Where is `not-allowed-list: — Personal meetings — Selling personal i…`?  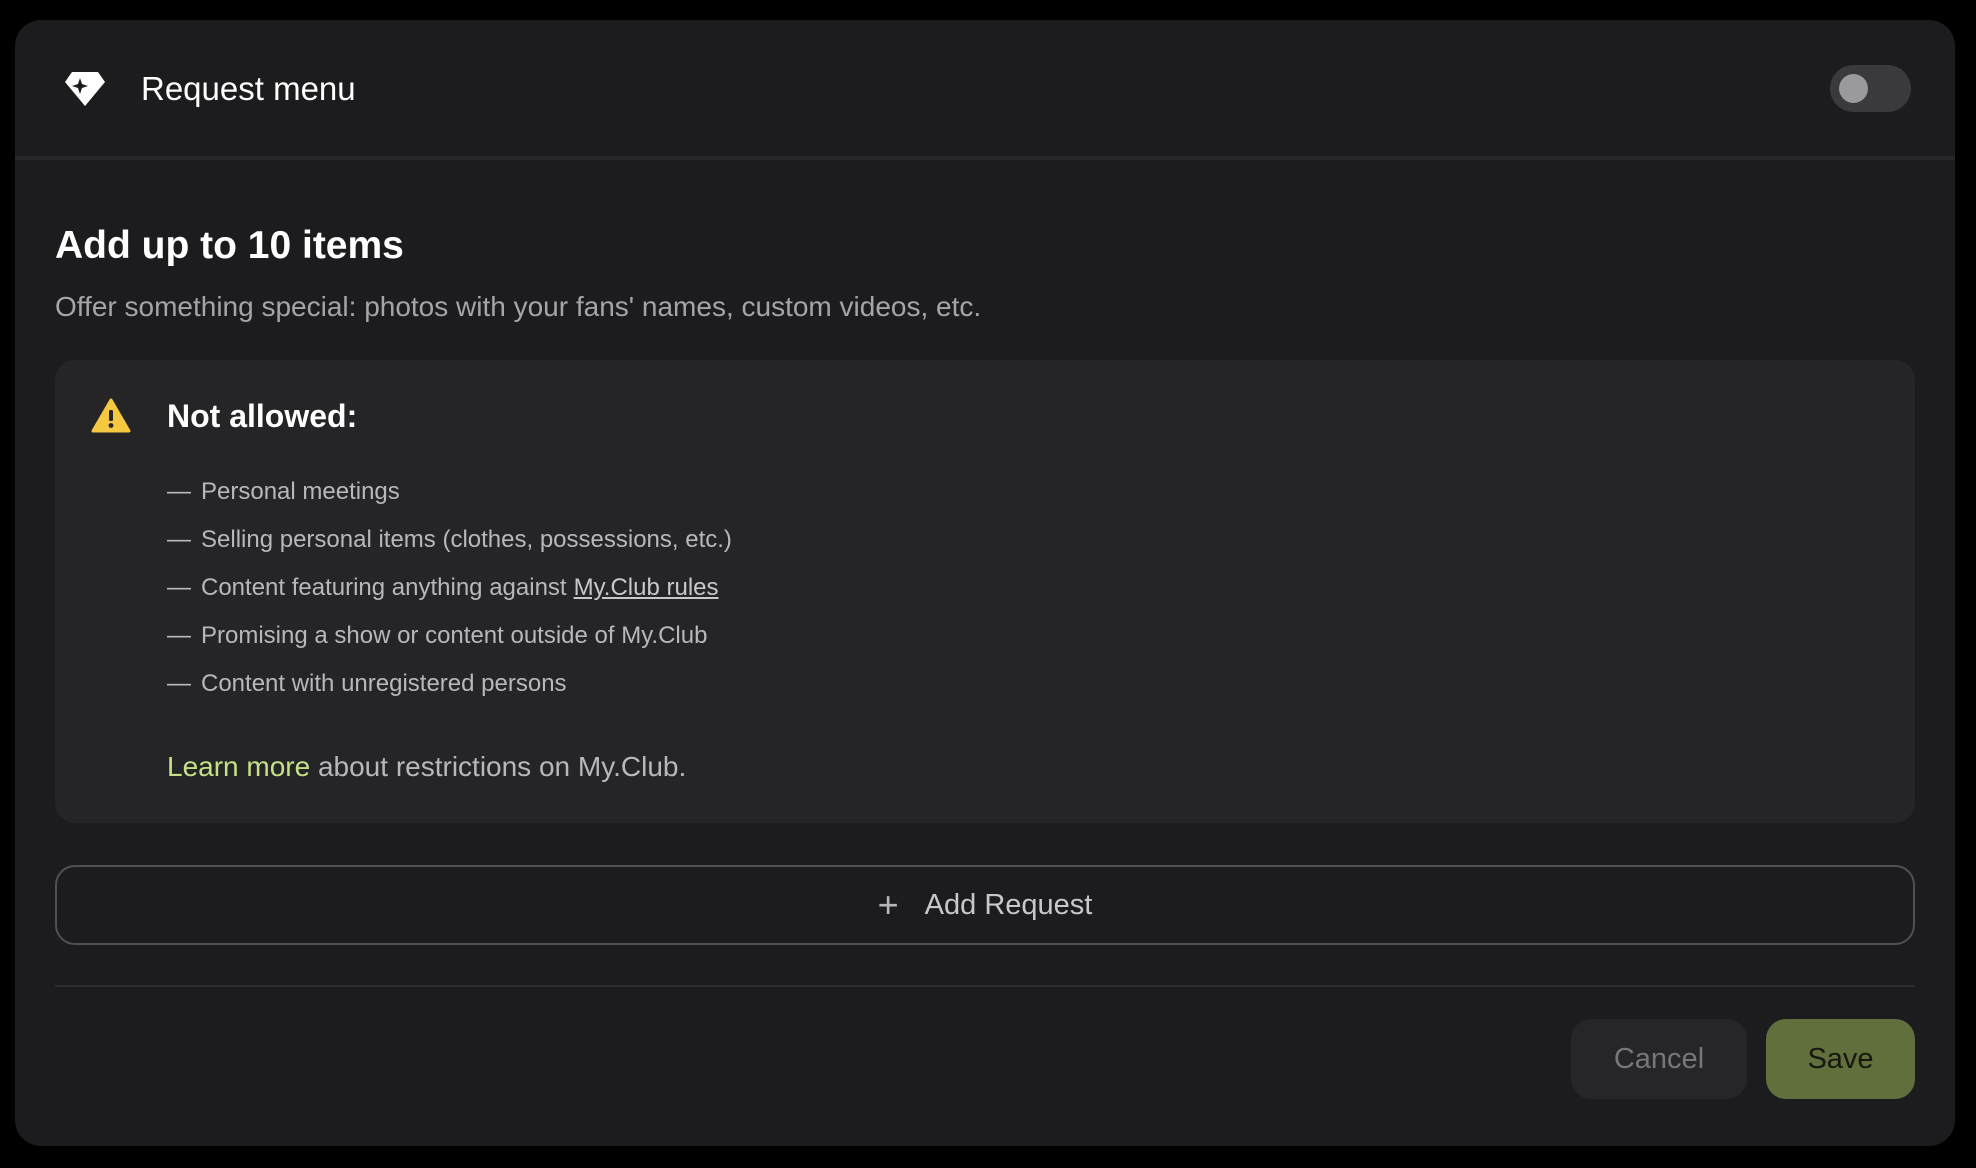
not-allowed-list: — Personal meetings — Selling personal i… is located at coordinates (449, 588).